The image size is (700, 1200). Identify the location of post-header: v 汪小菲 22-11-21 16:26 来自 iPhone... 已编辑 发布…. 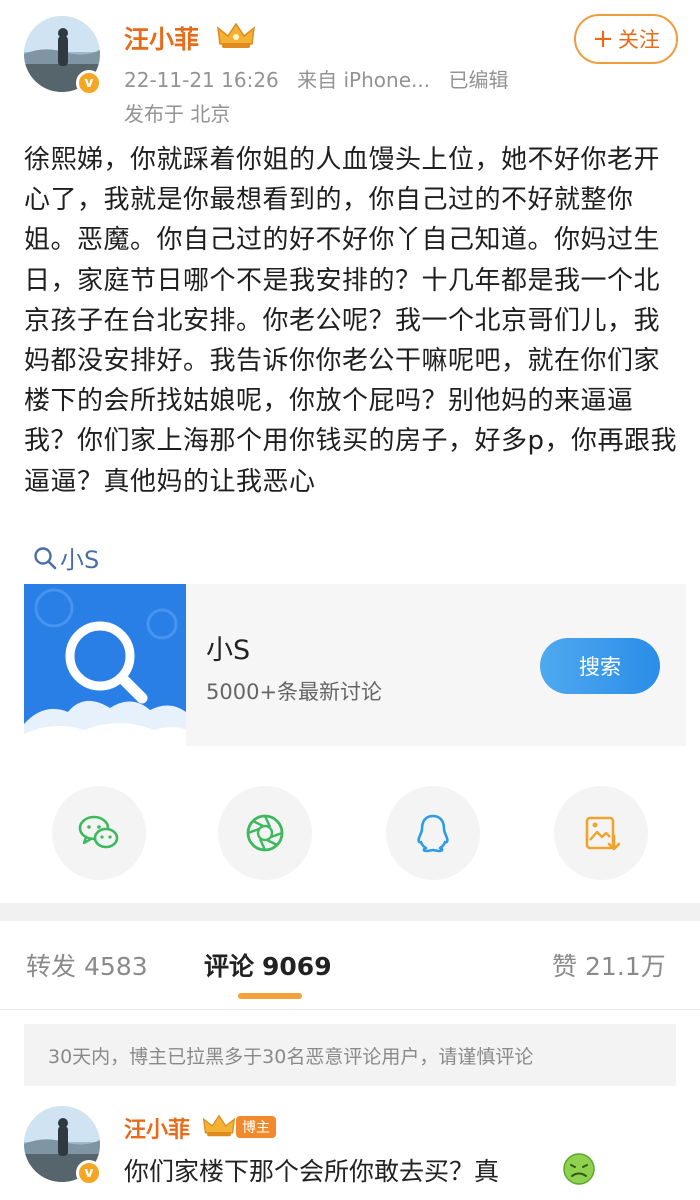
(350, 70).